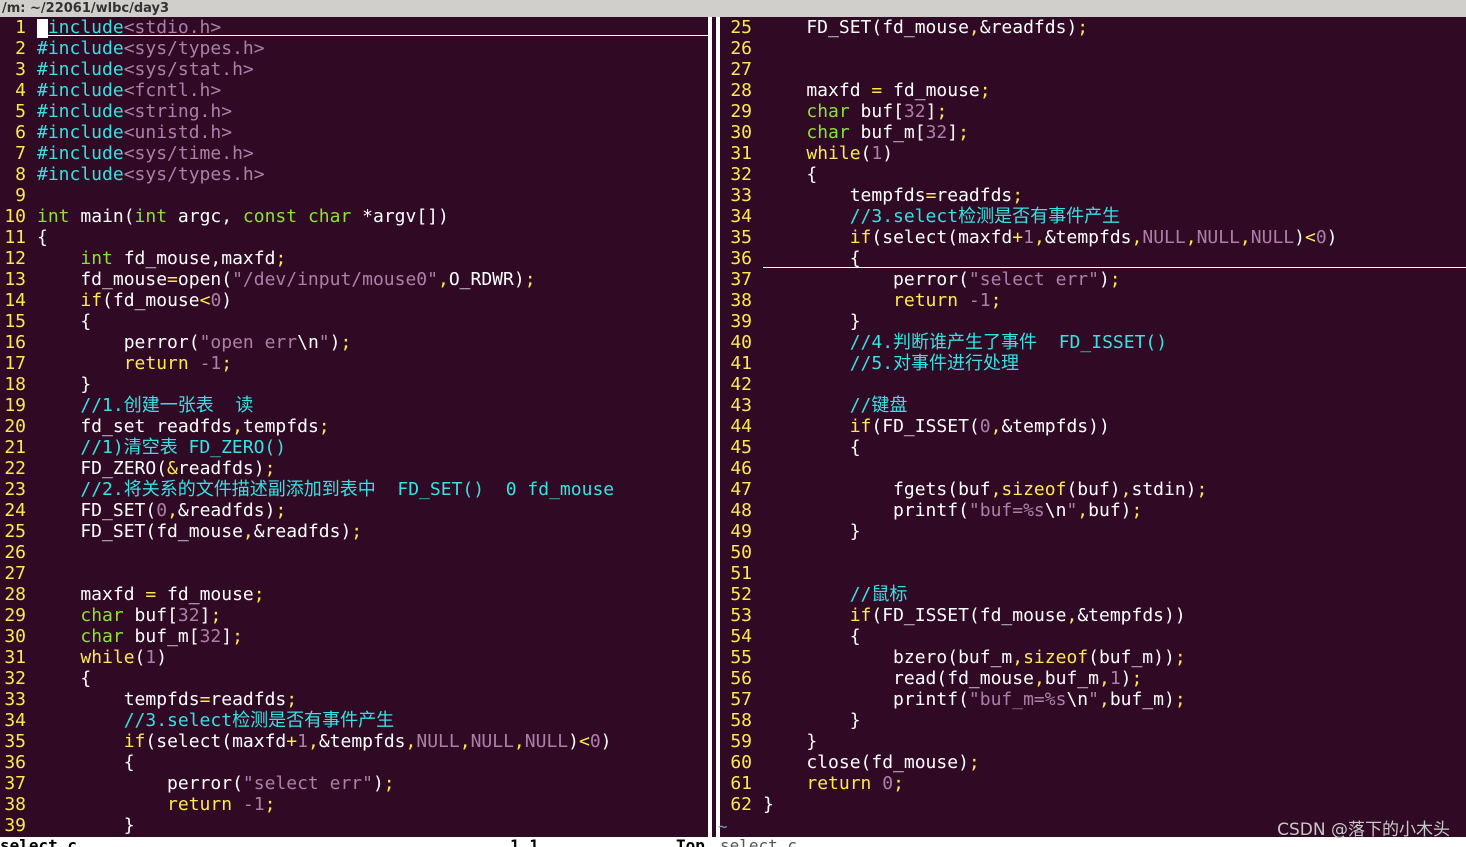 The height and width of the screenshot is (847, 1466). What do you see at coordinates (914, 111) in the screenshot?
I see `code-token: 32` at bounding box center [914, 111].